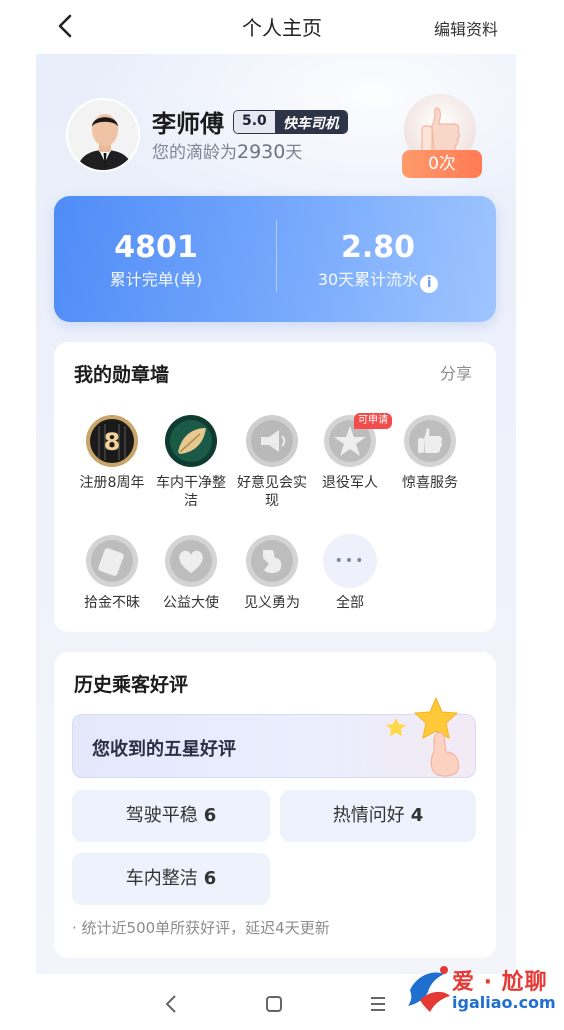 The image size is (564, 1030). What do you see at coordinates (254, 122) in the screenshot?
I see `rating-score: 5.0` at bounding box center [254, 122].